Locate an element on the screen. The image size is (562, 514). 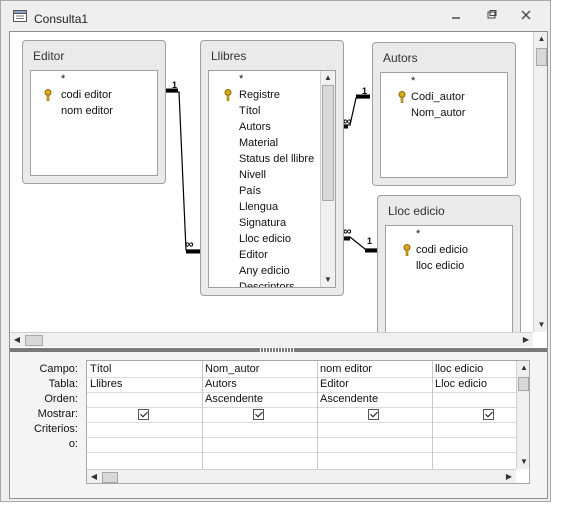
field-item: Signatura is located at coordinates (262, 223).